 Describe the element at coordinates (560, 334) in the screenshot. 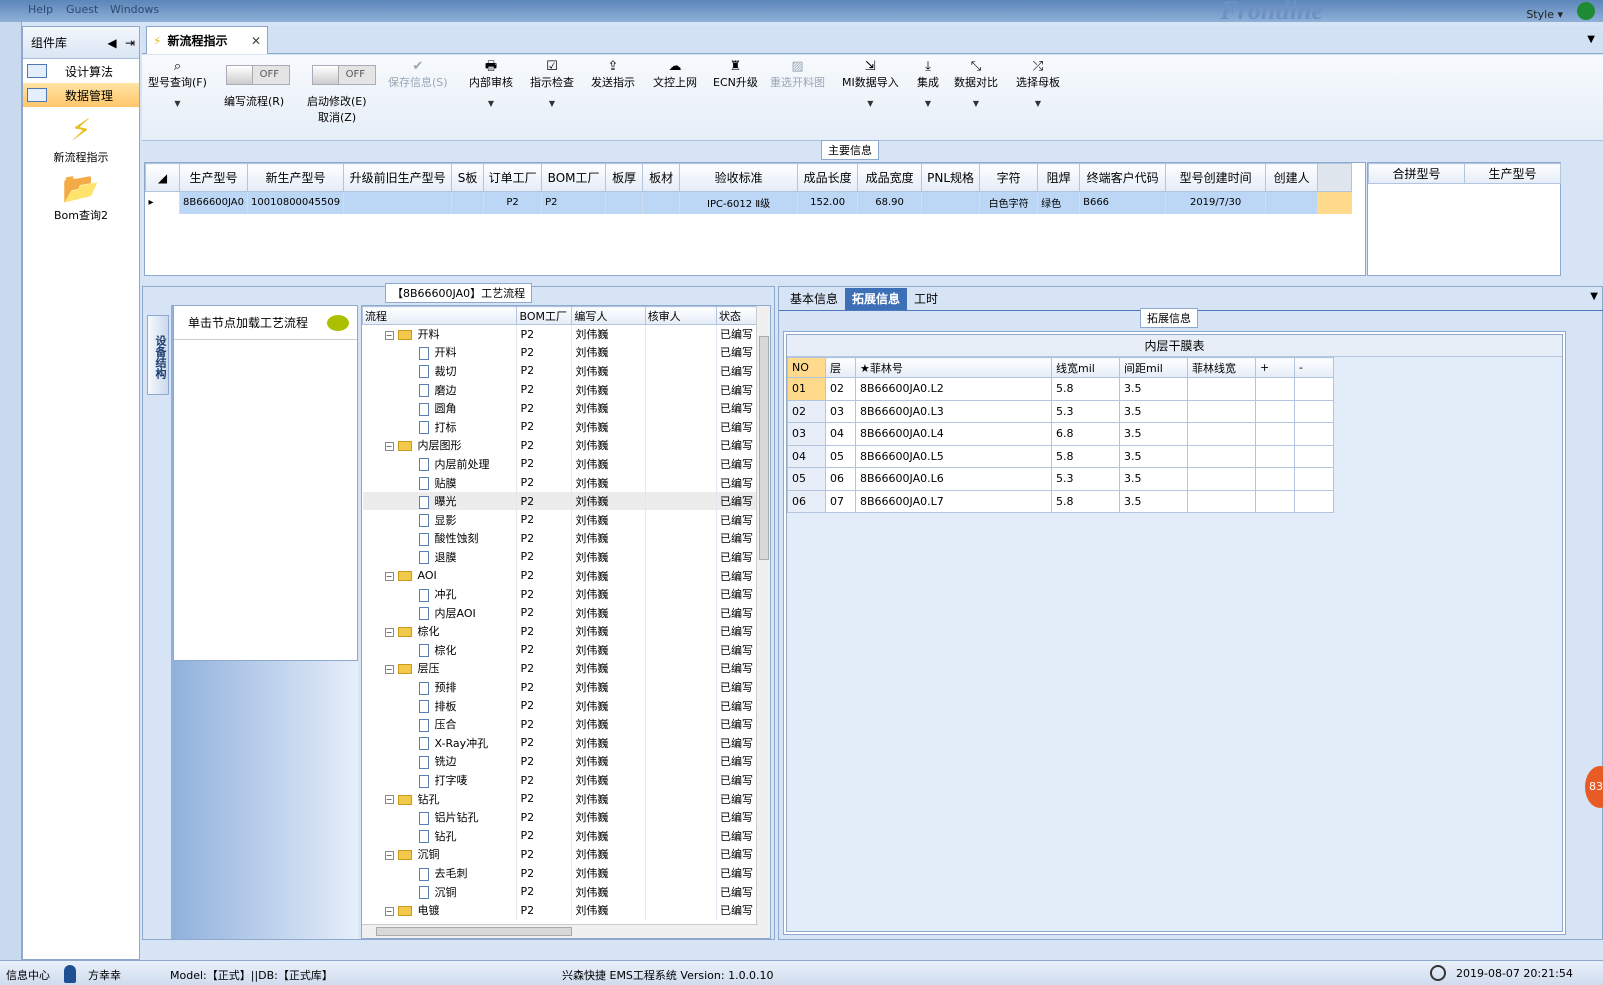

I see `tree-row: − 开料 P2 刘伟巍 已编写` at that location.